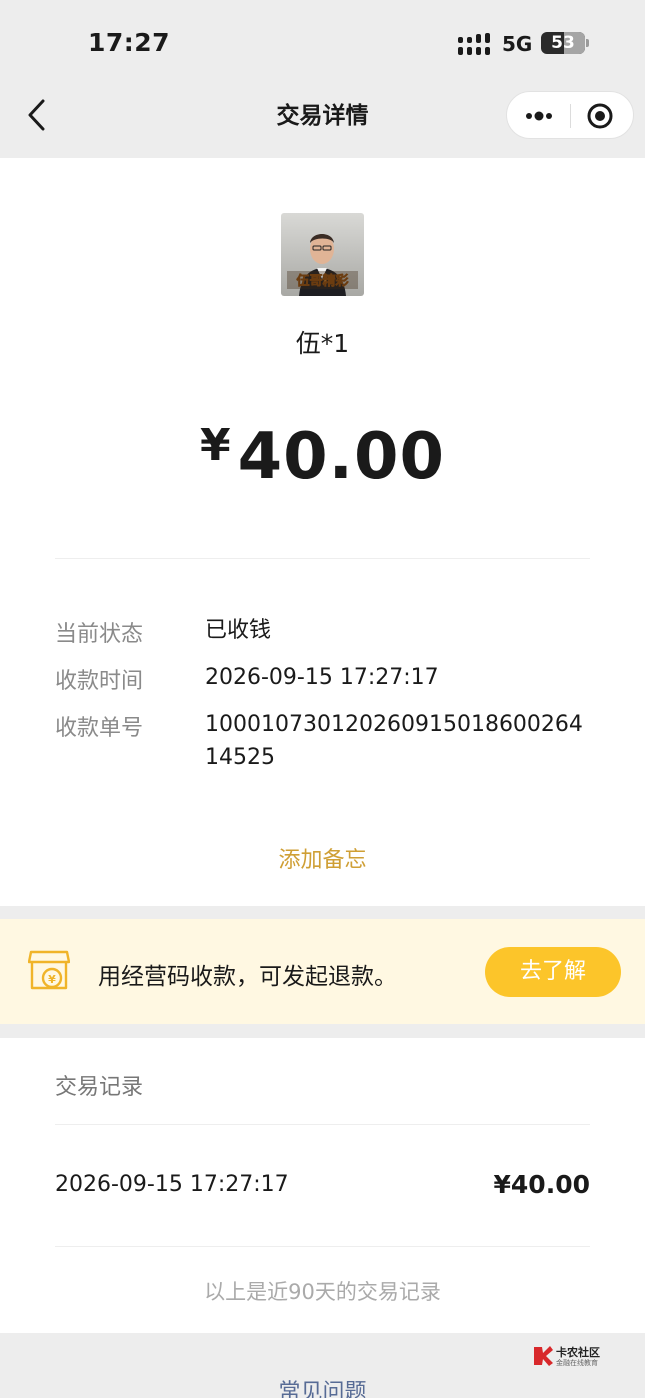  What do you see at coordinates (99, 681) in the screenshot?
I see `time-label: 收款时间` at bounding box center [99, 681].